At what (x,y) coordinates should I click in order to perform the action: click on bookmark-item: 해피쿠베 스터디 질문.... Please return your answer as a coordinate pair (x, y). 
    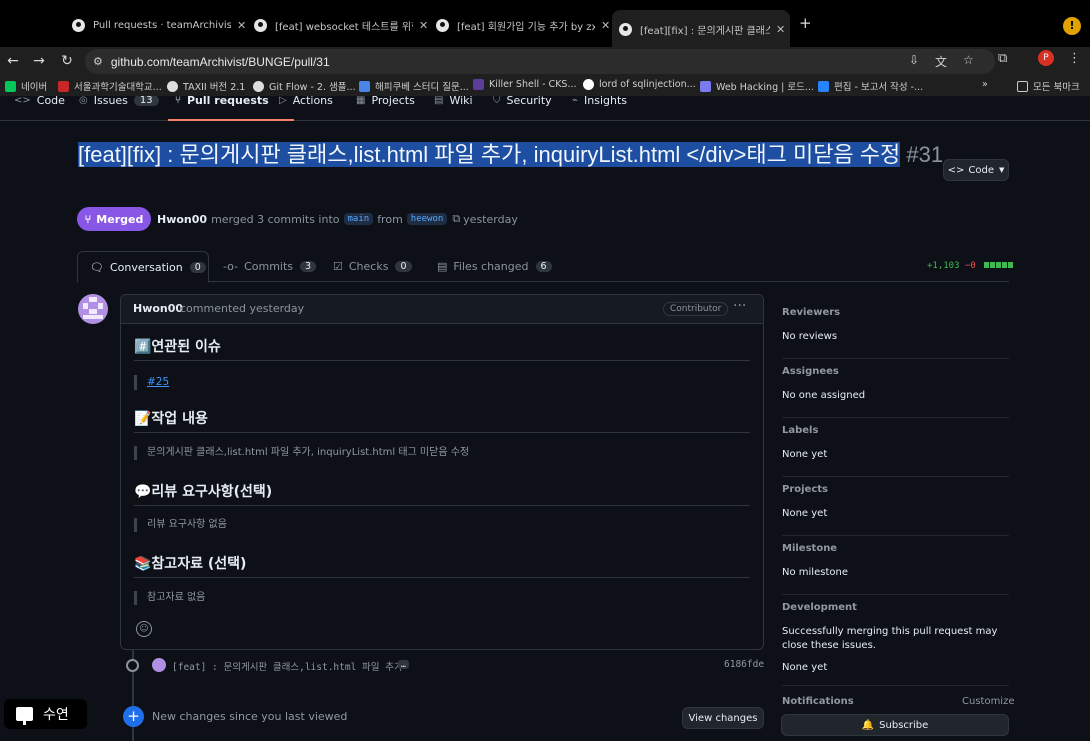
    Looking at the image, I should click on (414, 86).